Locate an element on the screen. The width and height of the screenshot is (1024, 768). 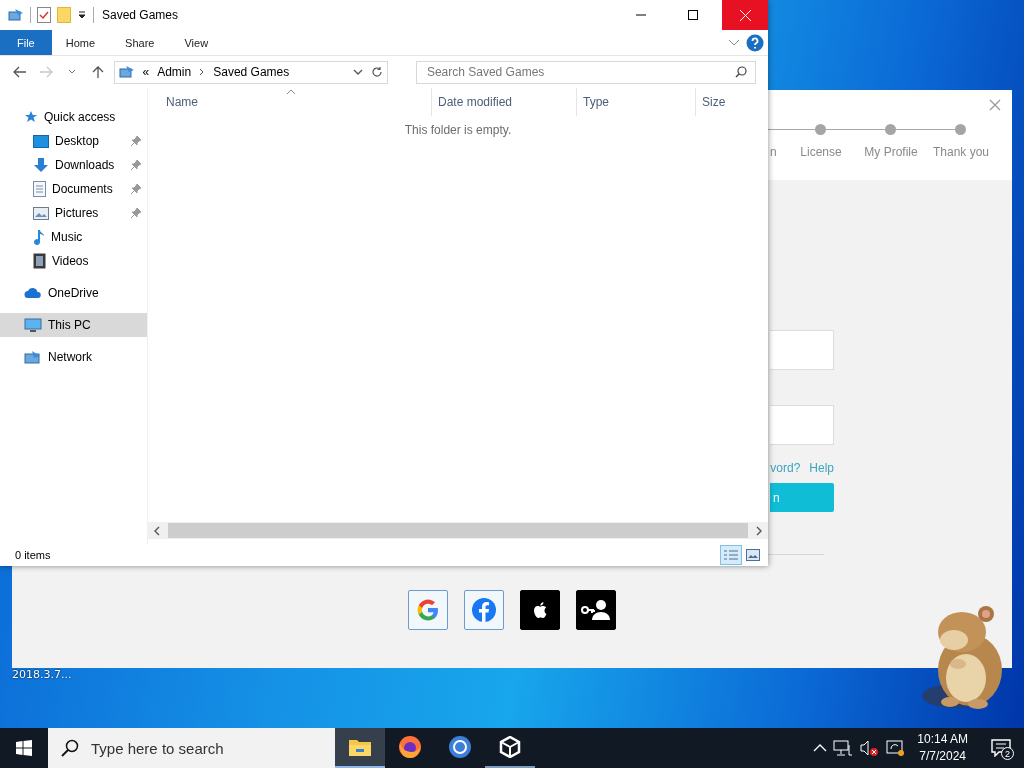
nav-item: This PC is located at coordinates (73, 325).